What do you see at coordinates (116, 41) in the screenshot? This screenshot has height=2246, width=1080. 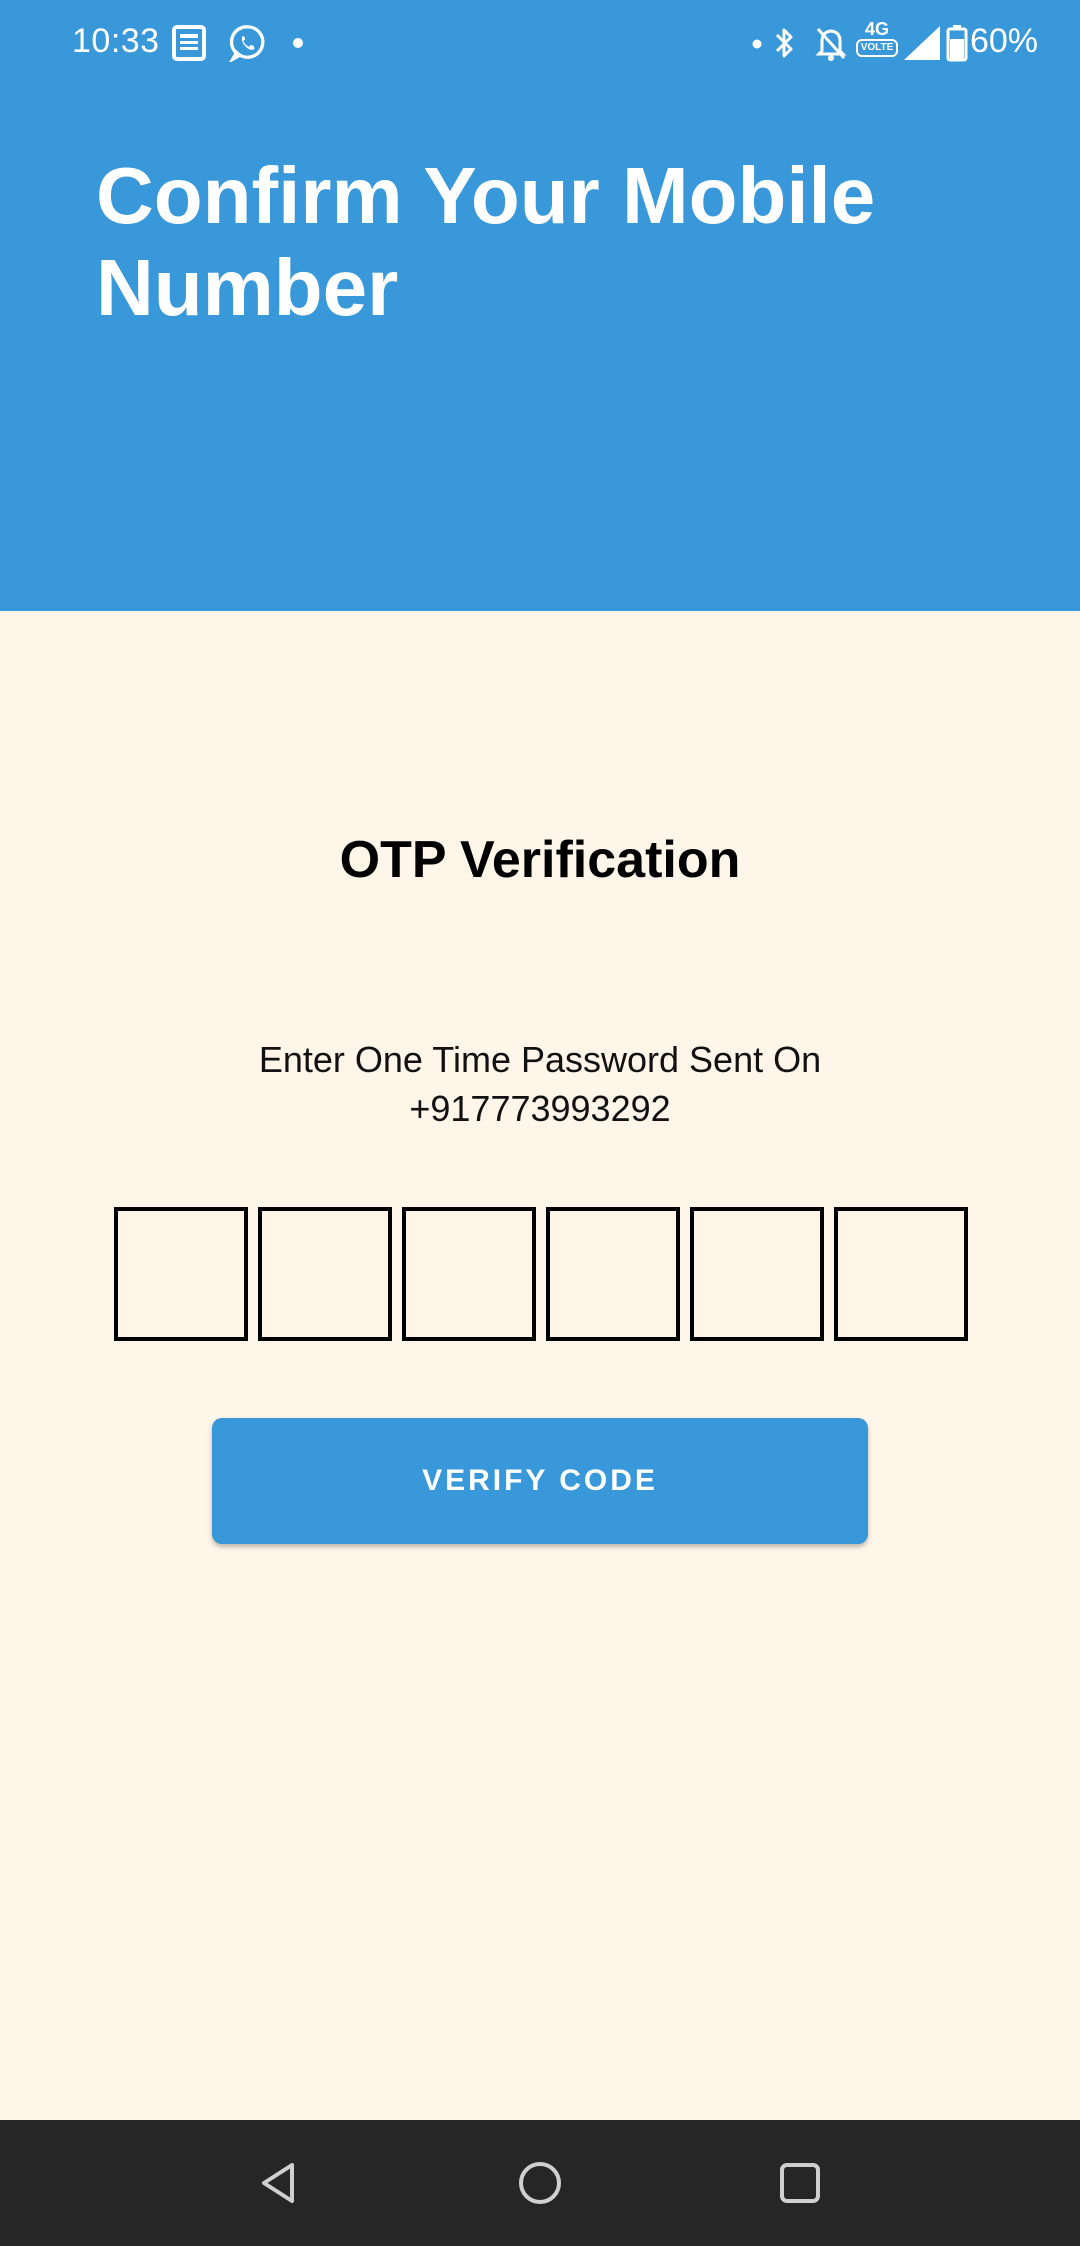 I see `status-time: 10:33` at bounding box center [116, 41].